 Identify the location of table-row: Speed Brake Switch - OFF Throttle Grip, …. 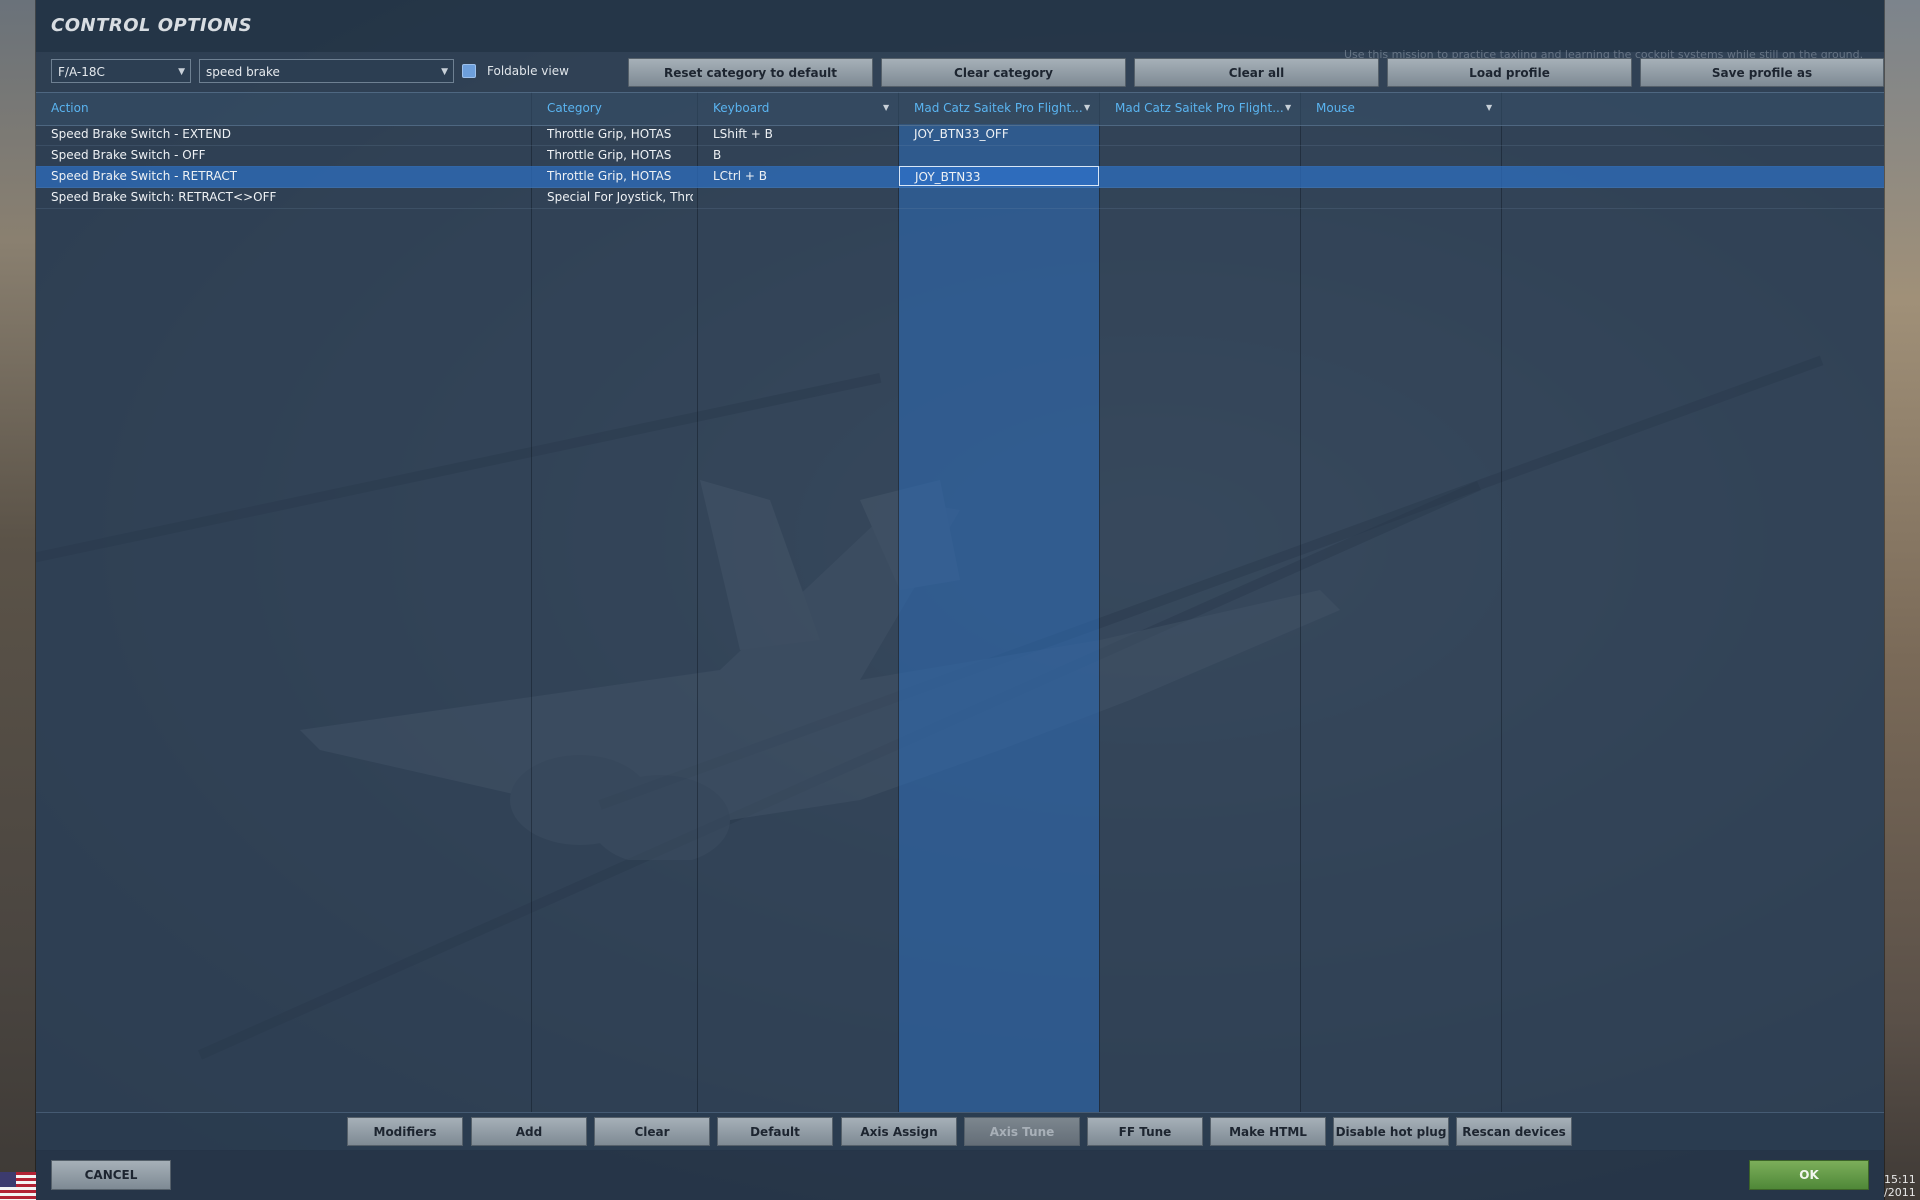
(960, 156).